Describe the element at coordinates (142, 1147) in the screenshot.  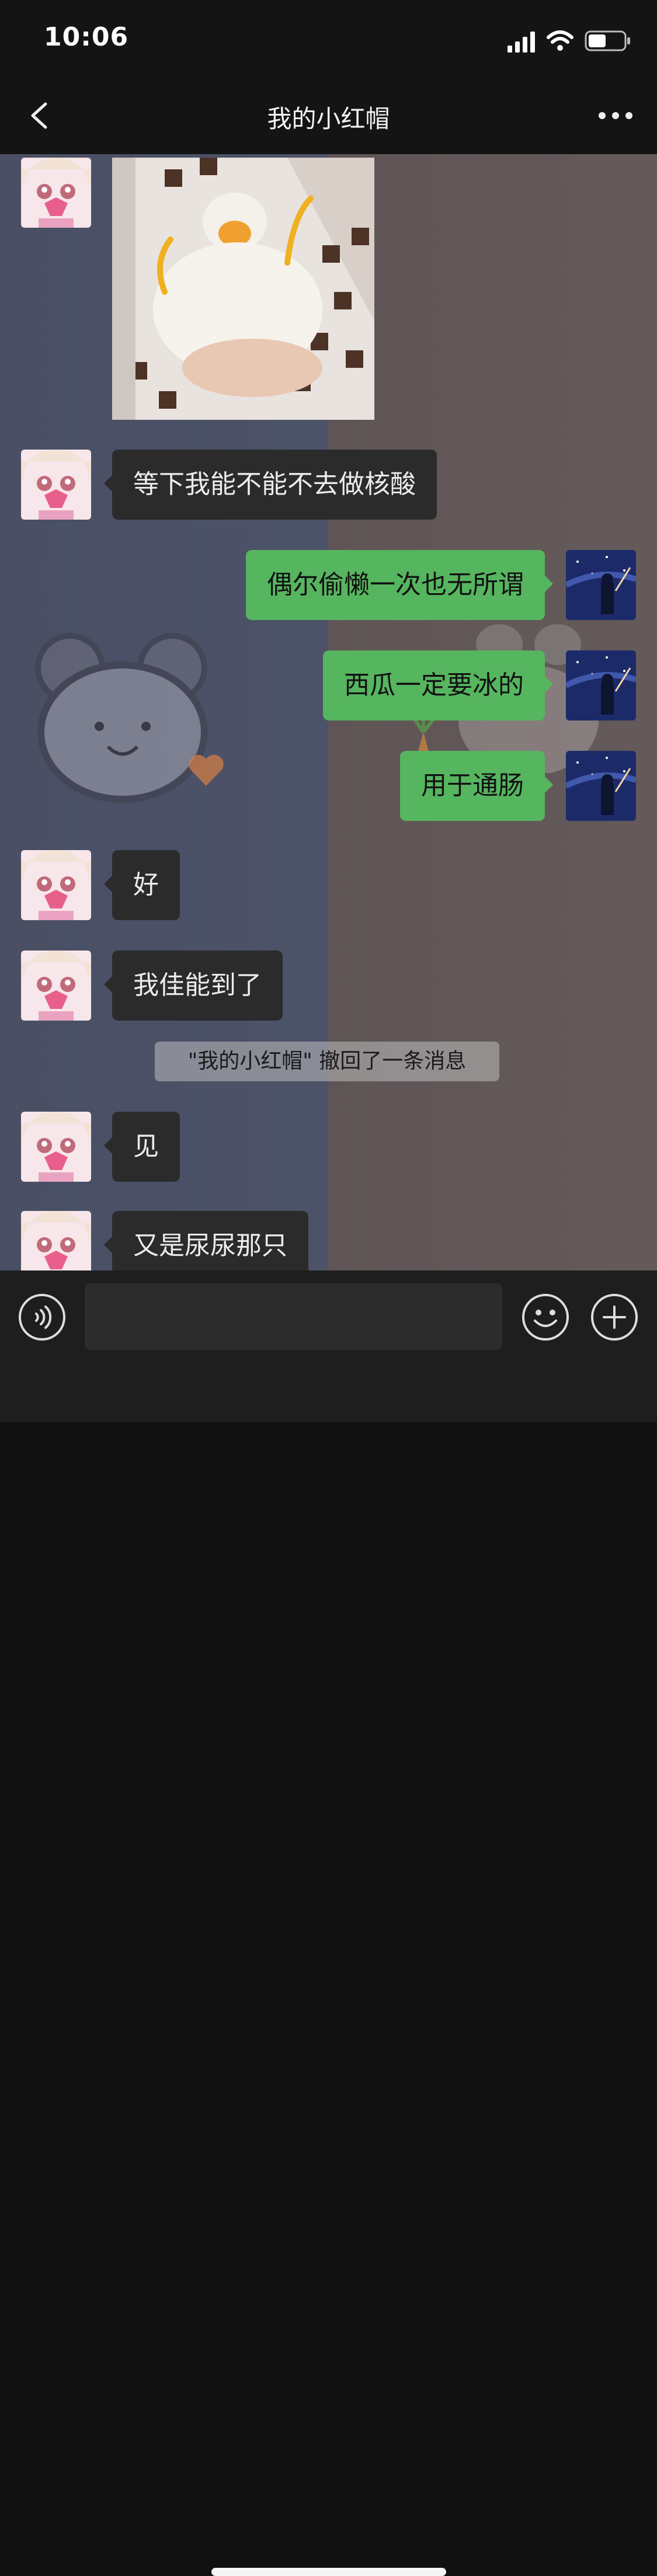
I see `message-bubble-incoming: 见` at that location.